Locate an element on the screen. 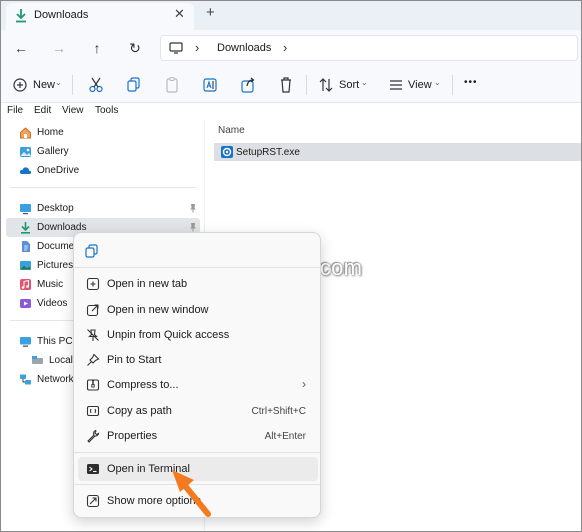 This screenshot has height=532, width=582. view-button is located at coordinates (396, 85).